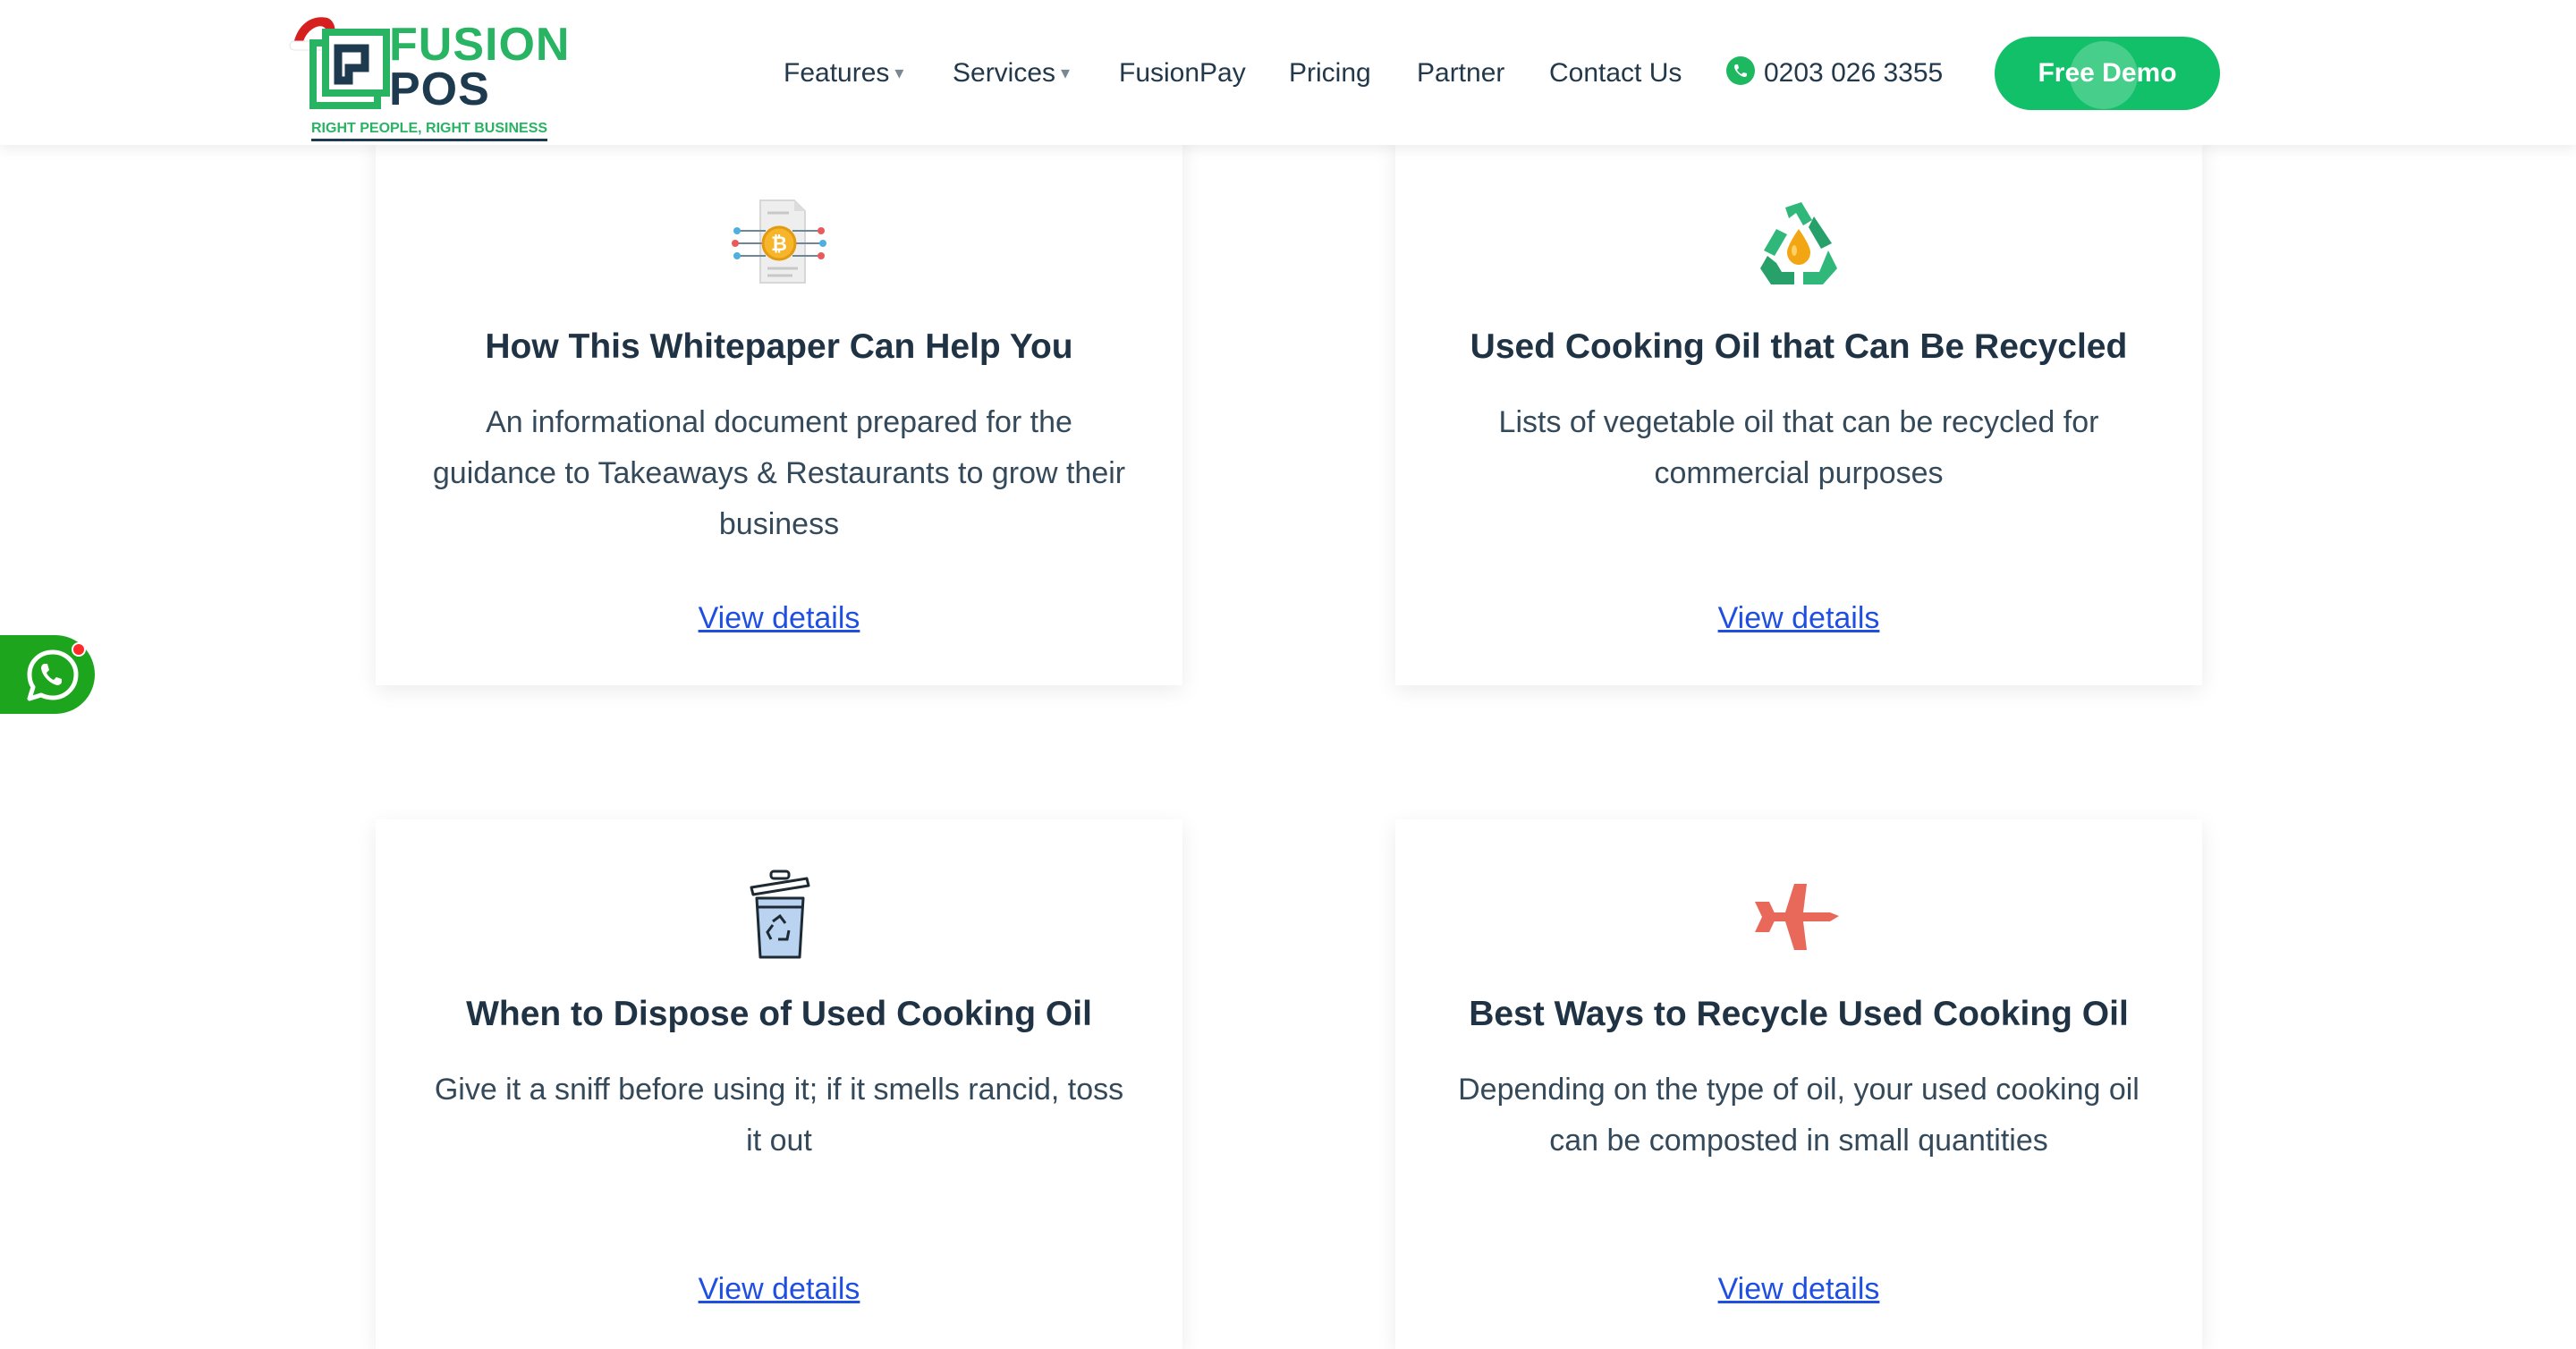 The height and width of the screenshot is (1349, 2576). Describe the element at coordinates (1740, 70) in the screenshot. I see `phone-icon` at that location.